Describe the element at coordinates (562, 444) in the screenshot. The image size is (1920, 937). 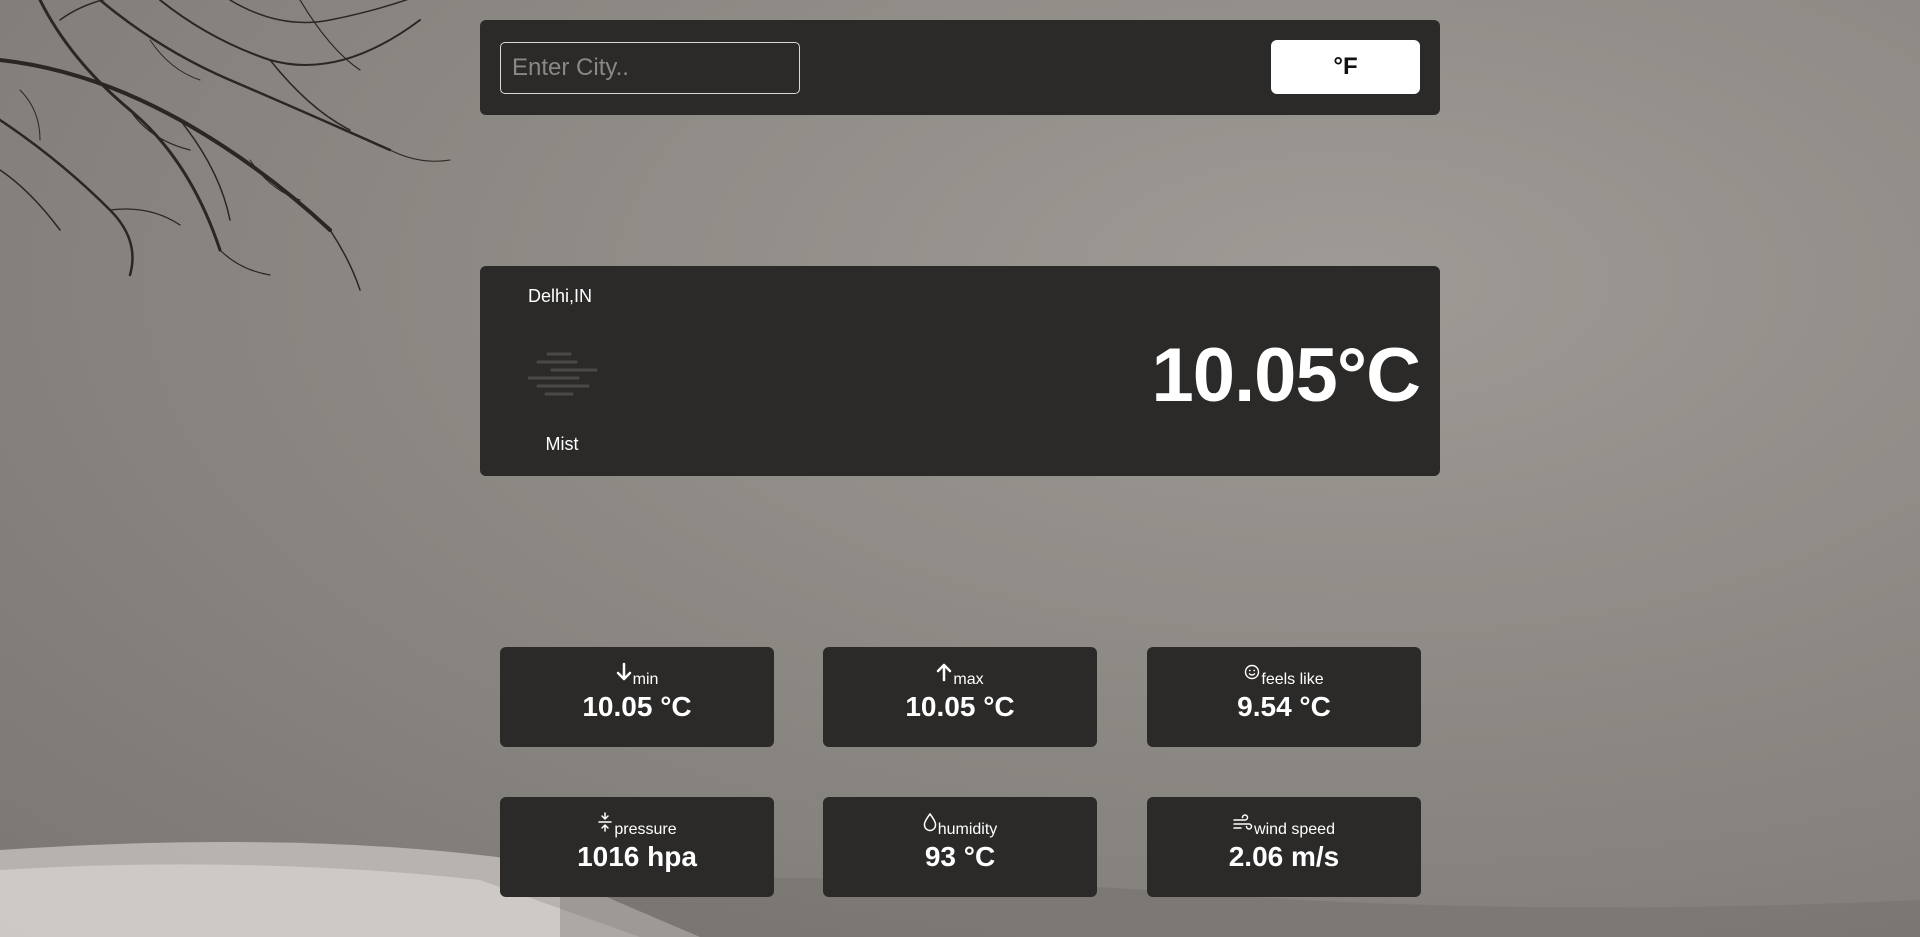
I see `weather-condition: Mist` at that location.